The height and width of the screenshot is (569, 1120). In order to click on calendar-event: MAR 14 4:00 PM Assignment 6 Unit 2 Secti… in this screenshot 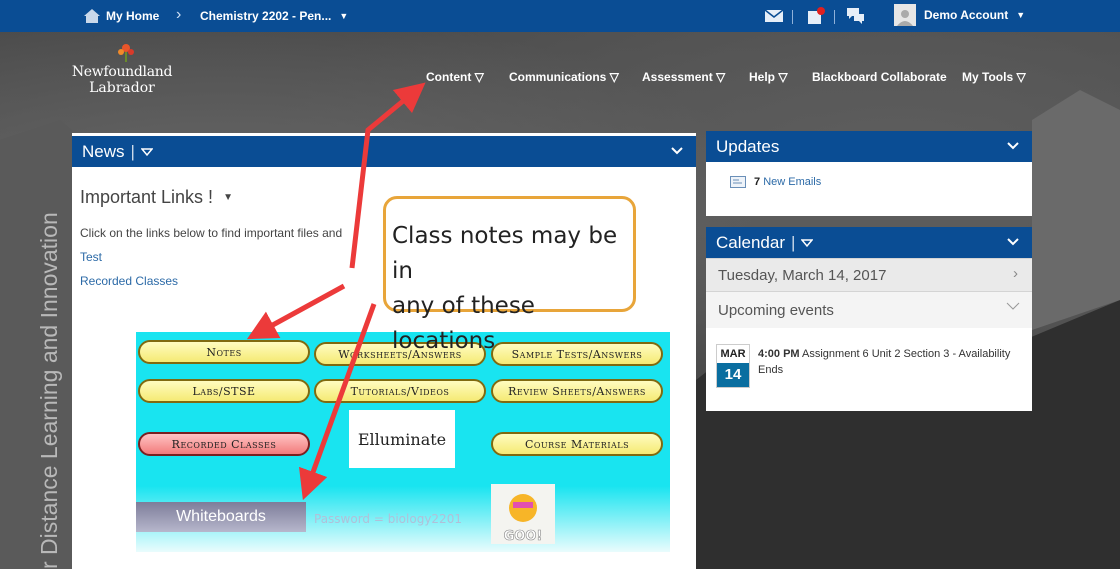, I will do `click(869, 358)`.